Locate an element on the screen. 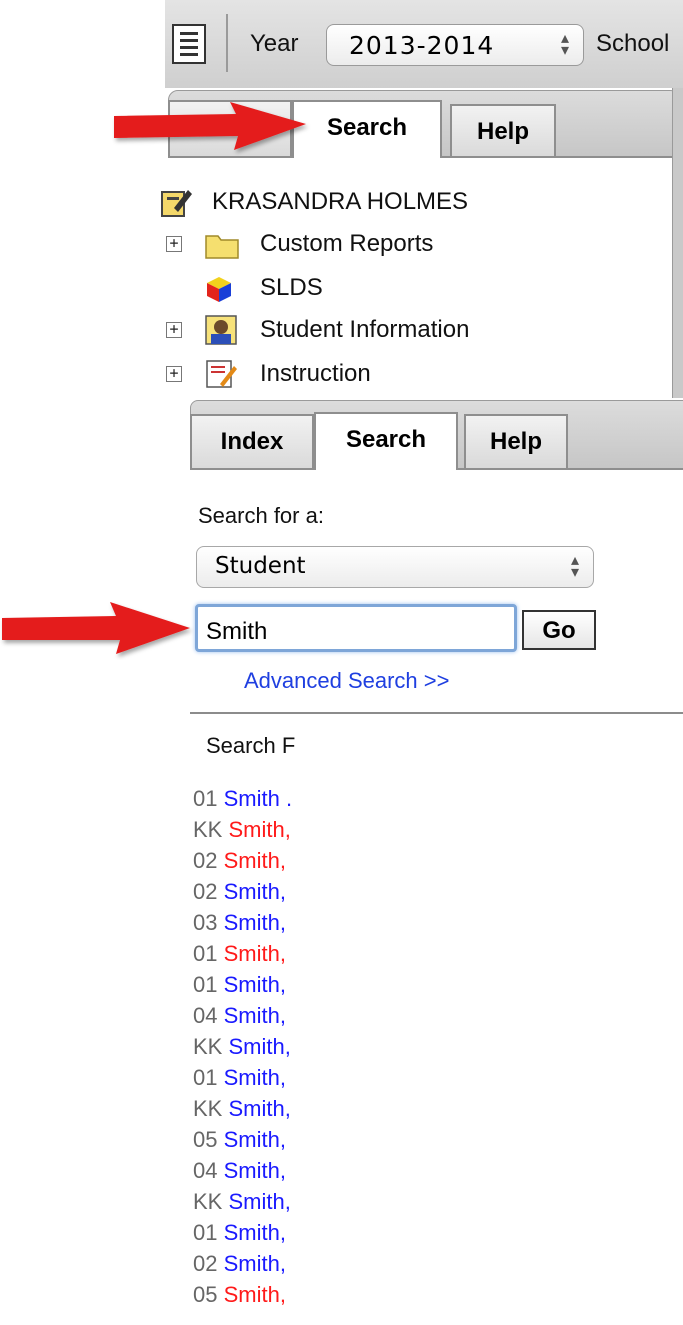  search-result-row: 03 Smith, is located at coordinates (239, 922).